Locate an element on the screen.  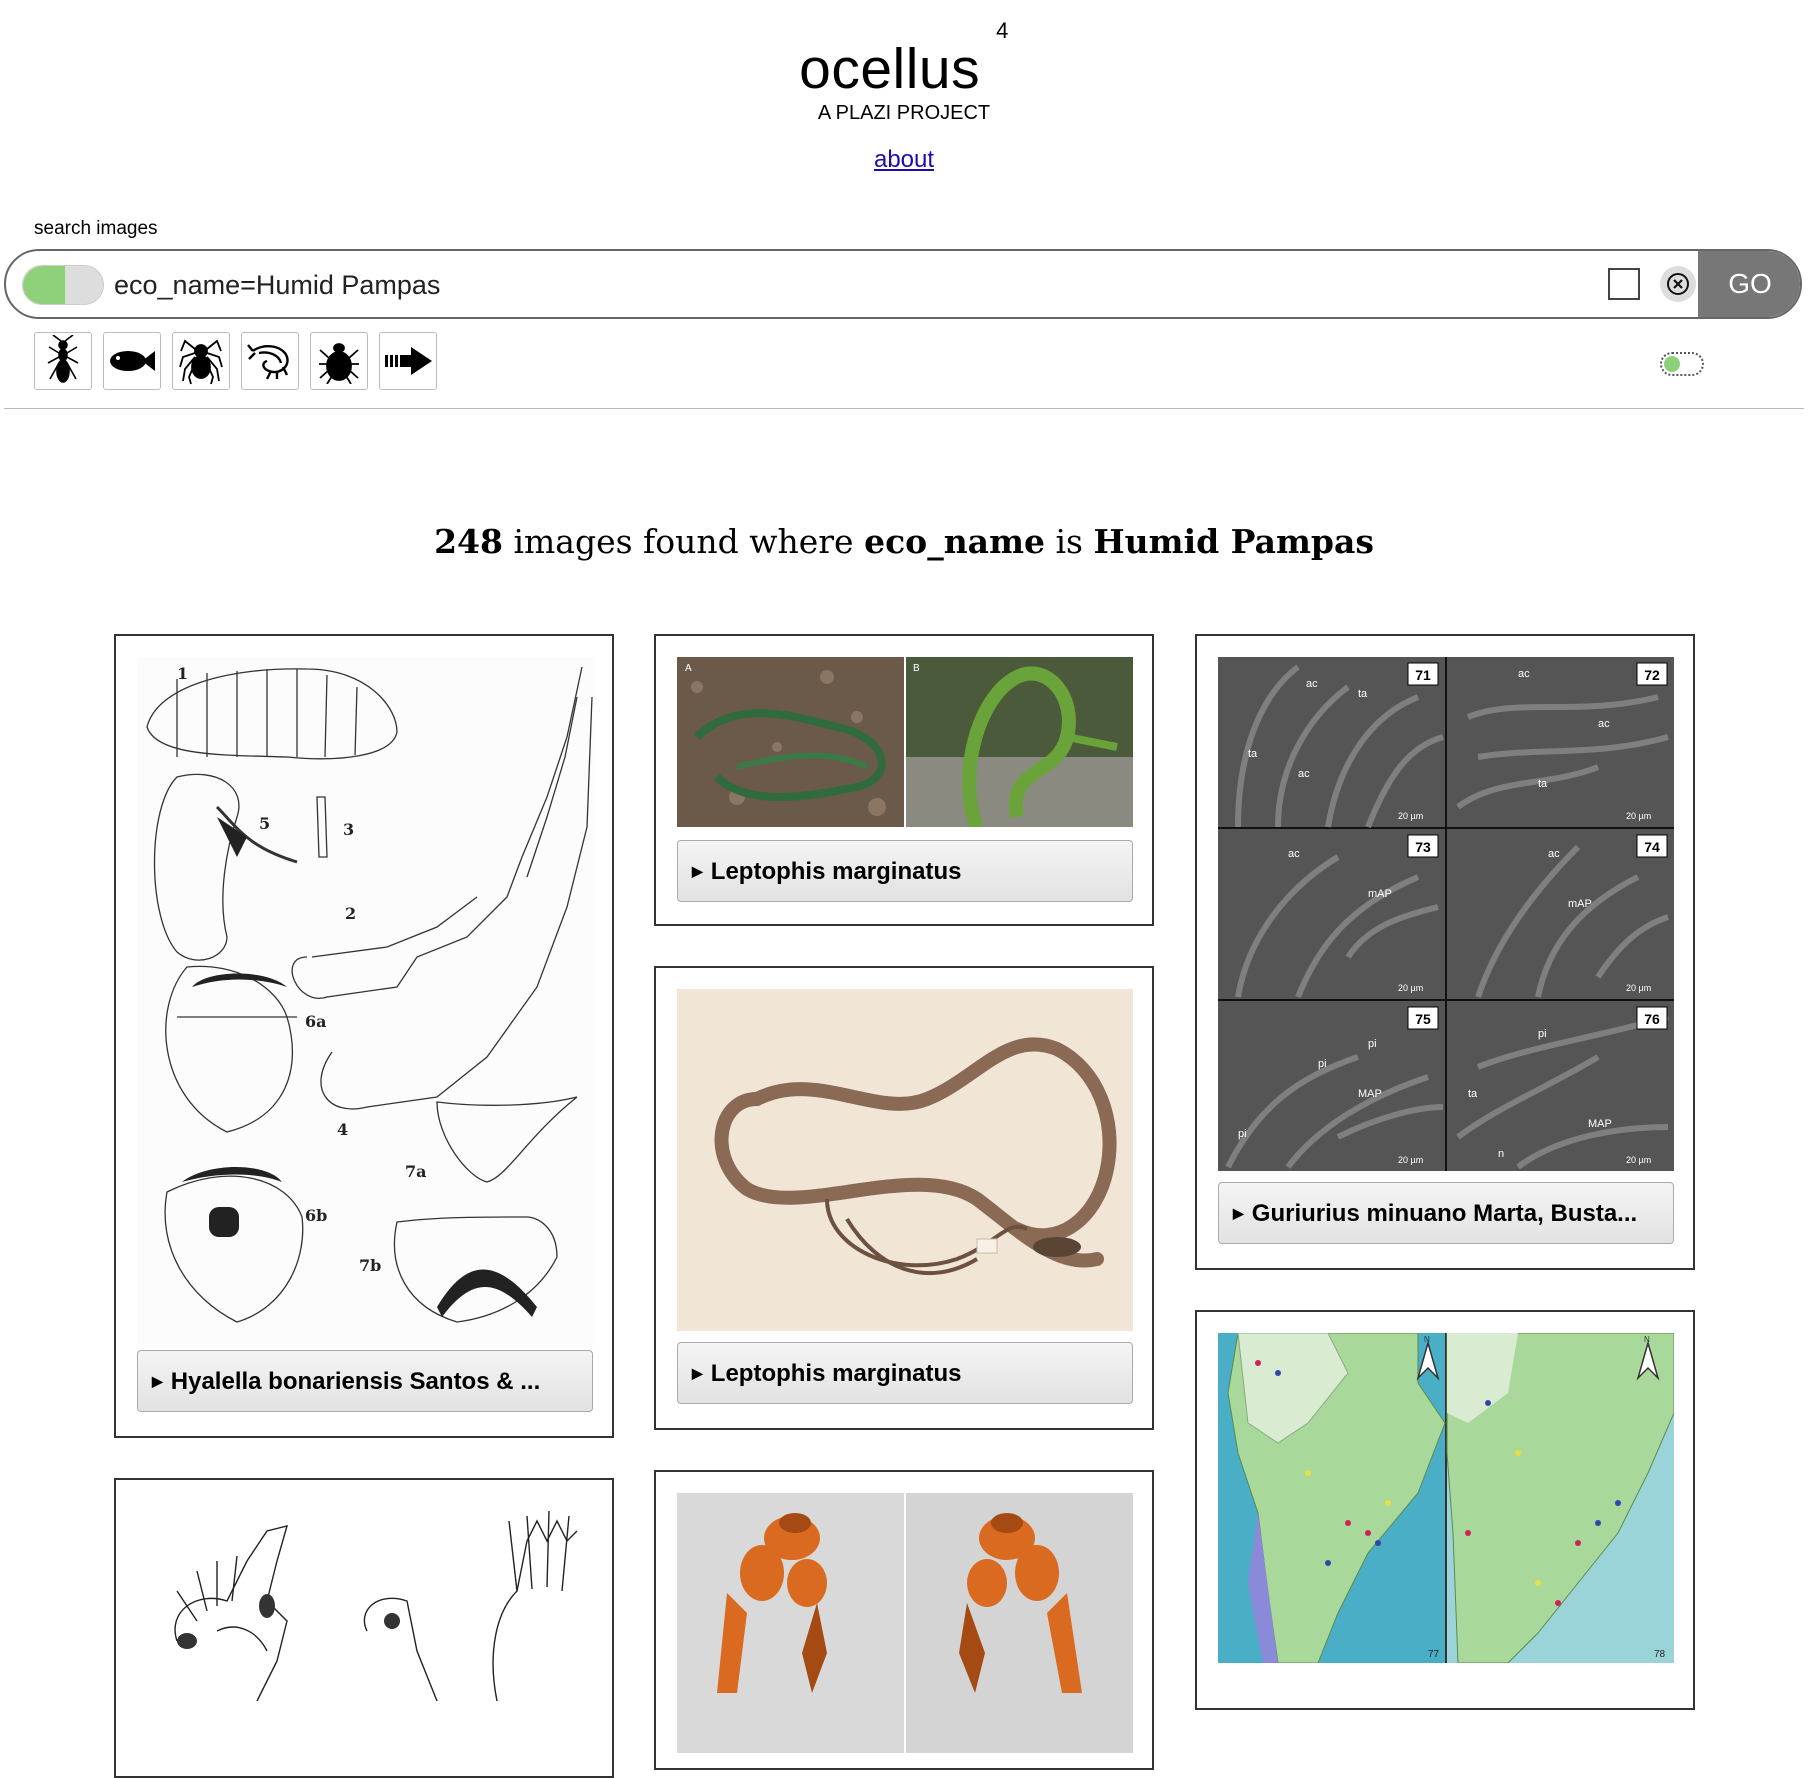
shrimp-icon is located at coordinates (268, 362).